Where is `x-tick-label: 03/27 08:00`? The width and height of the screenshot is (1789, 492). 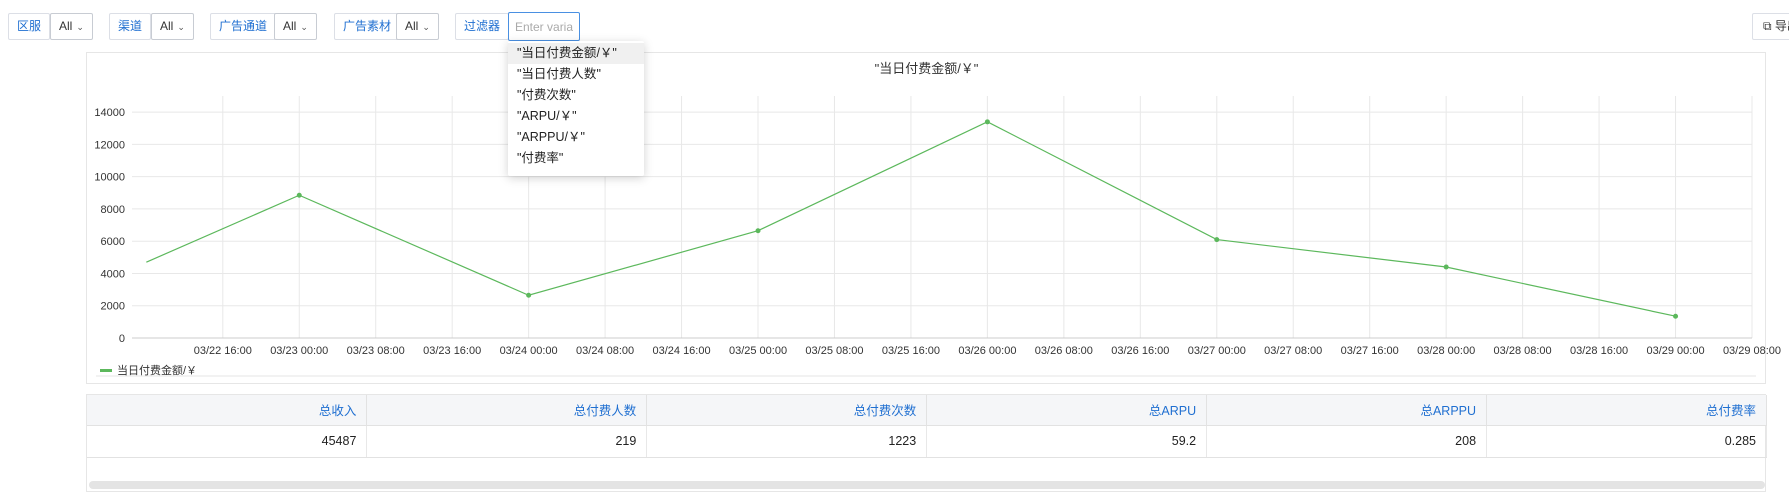
x-tick-label: 03/27 08:00 is located at coordinates (1293, 351).